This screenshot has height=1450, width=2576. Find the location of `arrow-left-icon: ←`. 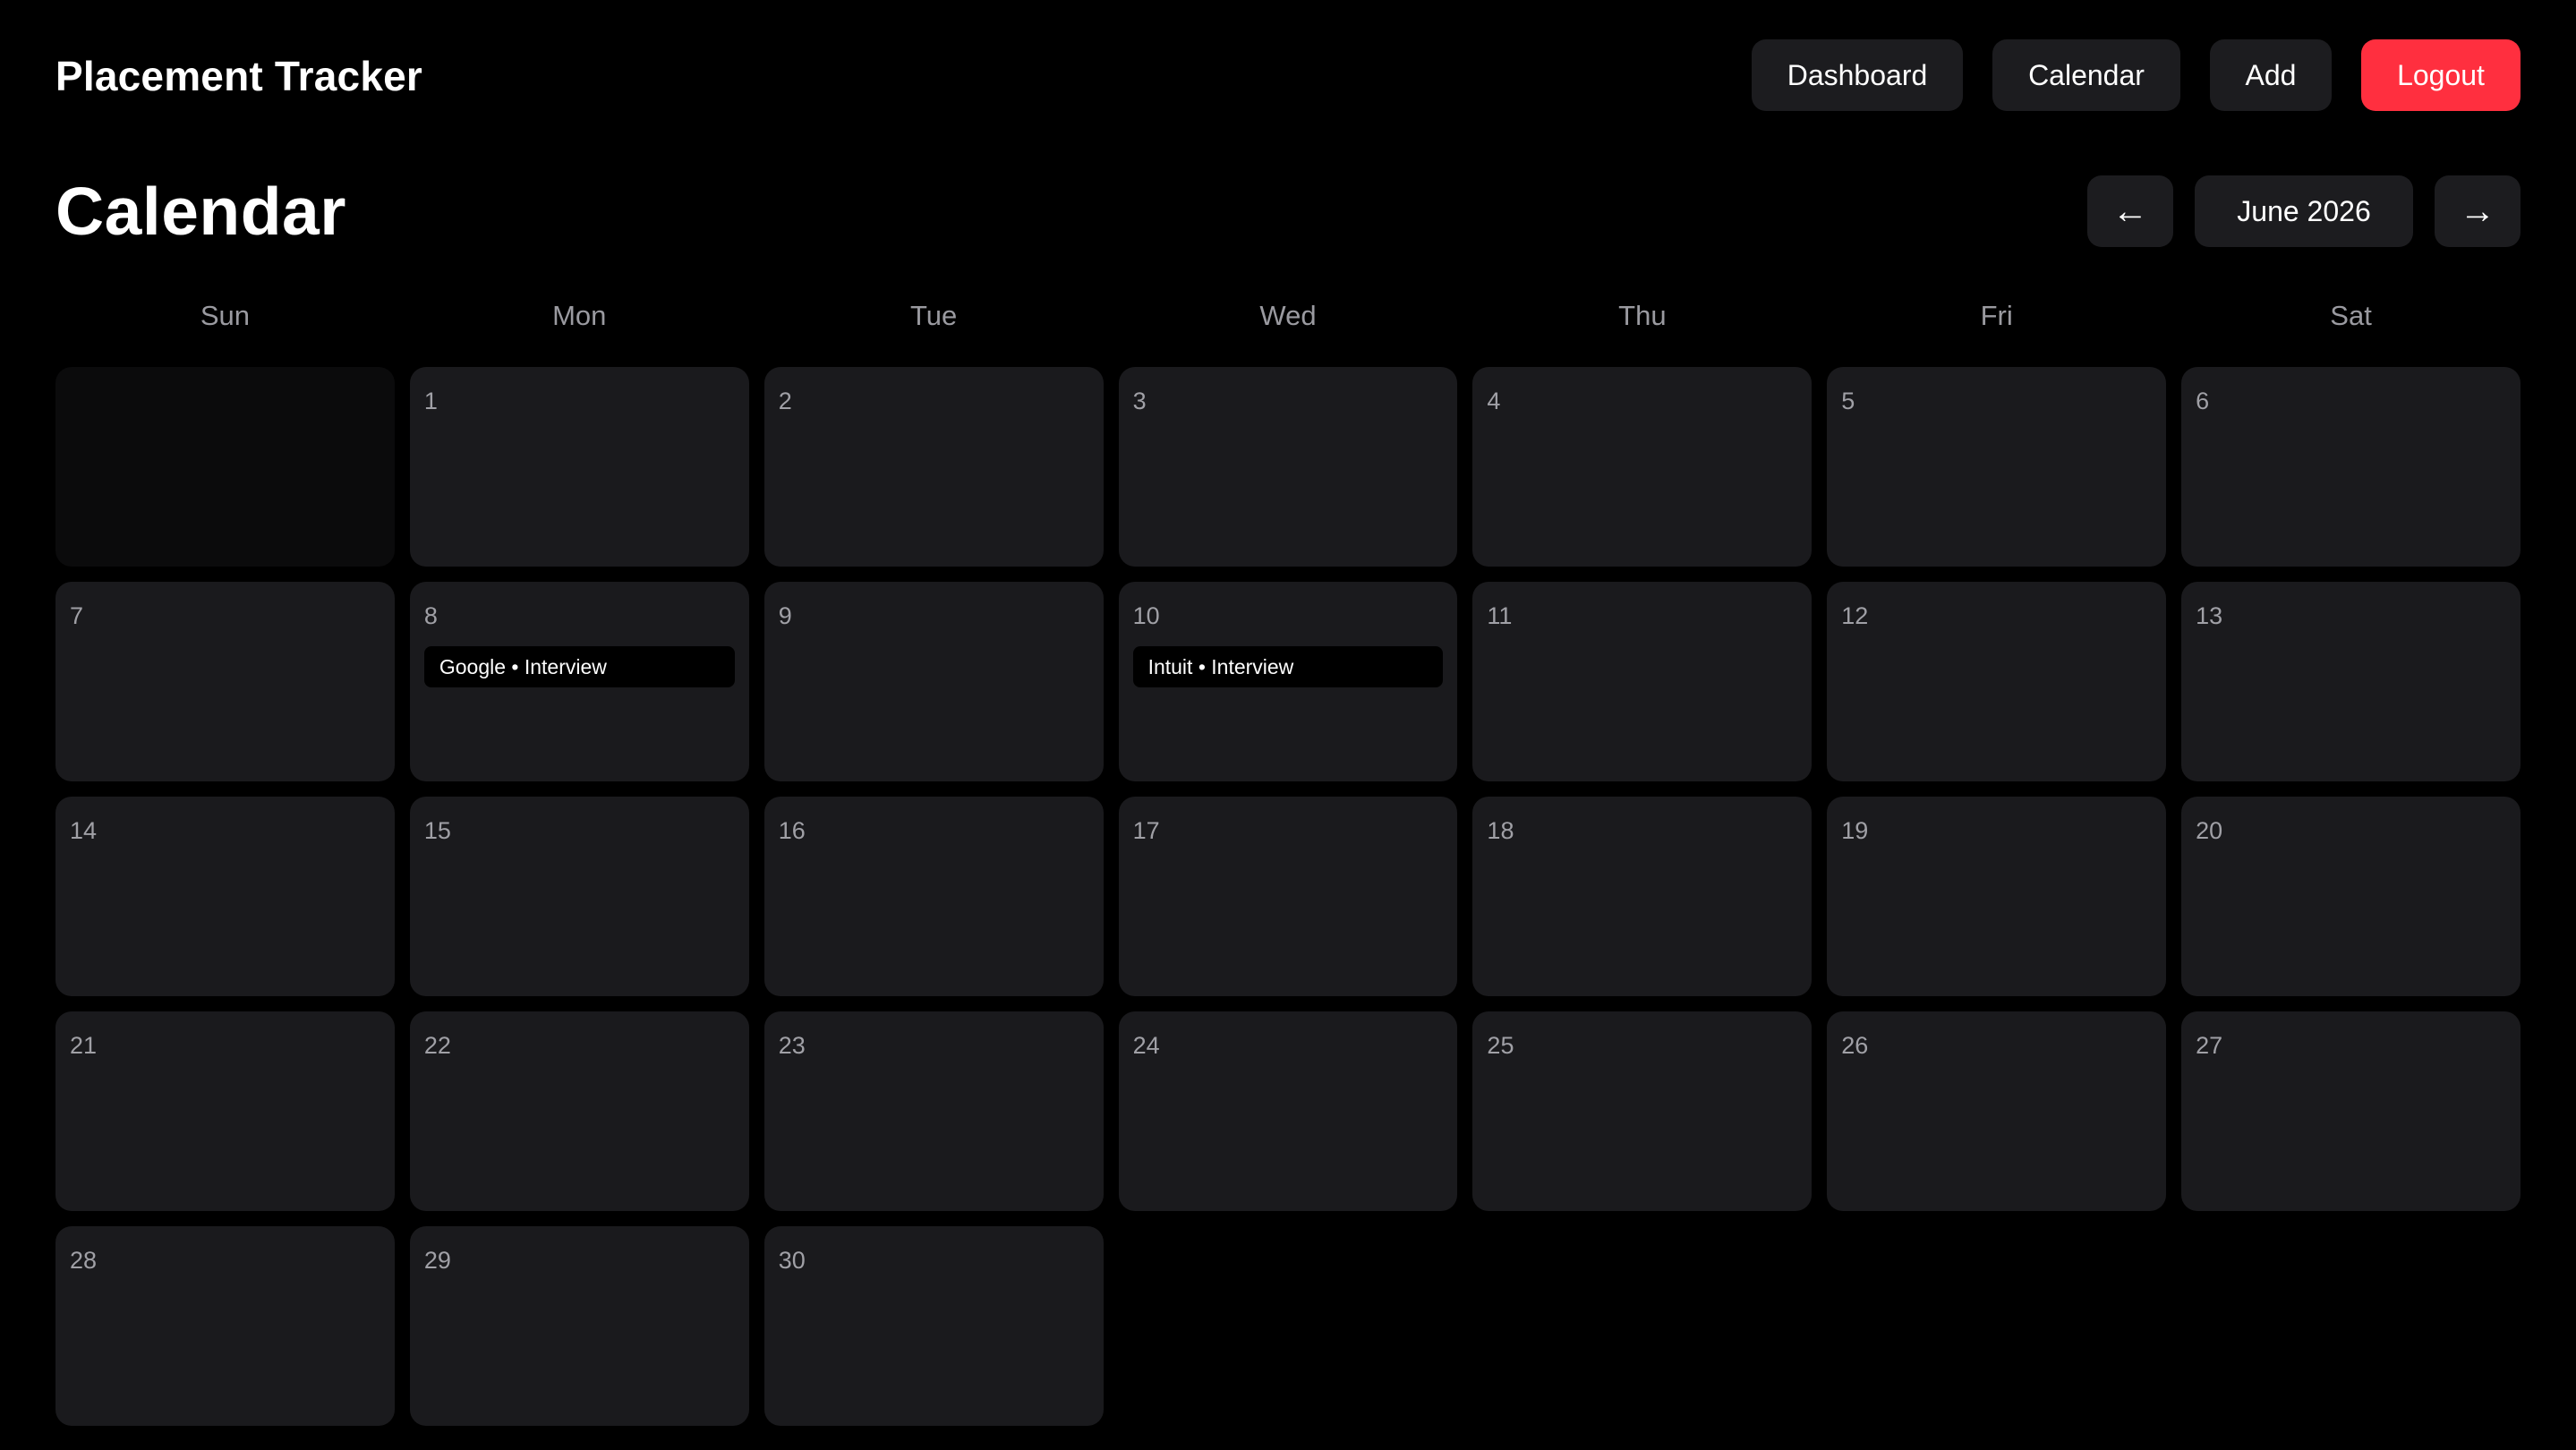

arrow-left-icon: ← is located at coordinates (2130, 211).